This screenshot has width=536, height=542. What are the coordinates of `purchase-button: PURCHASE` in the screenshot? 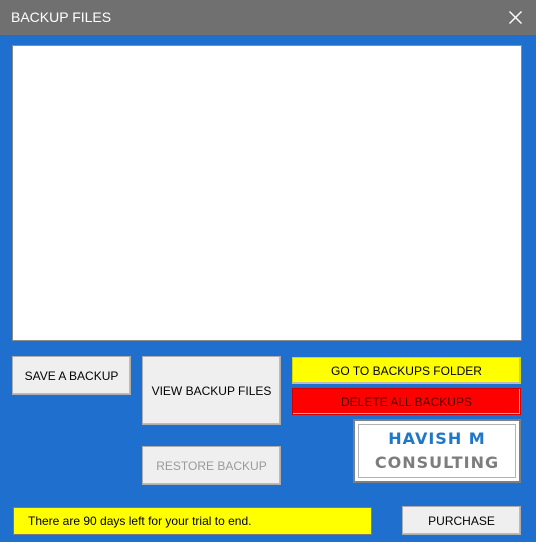 It's located at (461, 520).